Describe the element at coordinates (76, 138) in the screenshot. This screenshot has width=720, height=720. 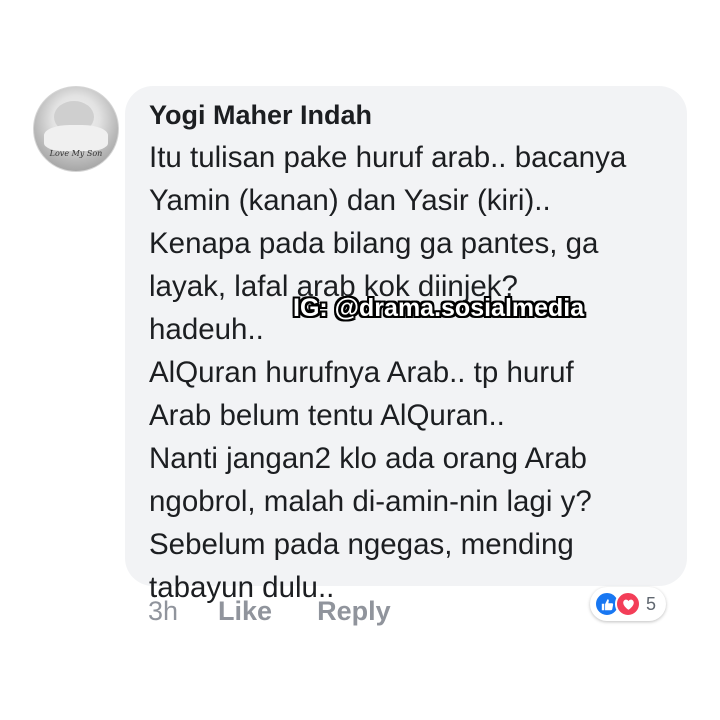
I see `avatar-photo-body` at that location.